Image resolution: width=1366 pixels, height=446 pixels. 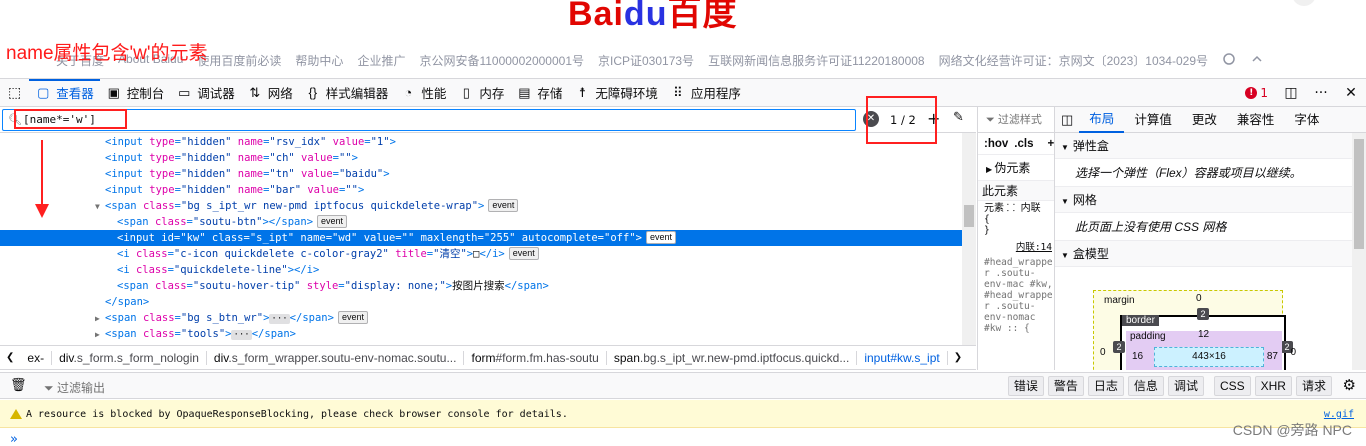 I want to click on breadcrumb-scroll-right-icon: ❯, so click(x=958, y=357).